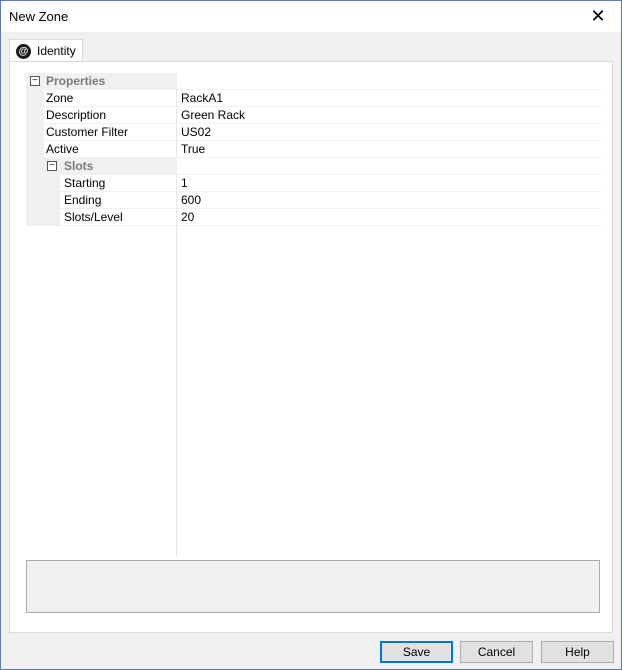  What do you see at coordinates (196, 132) in the screenshot?
I see `property-value: US02` at bounding box center [196, 132].